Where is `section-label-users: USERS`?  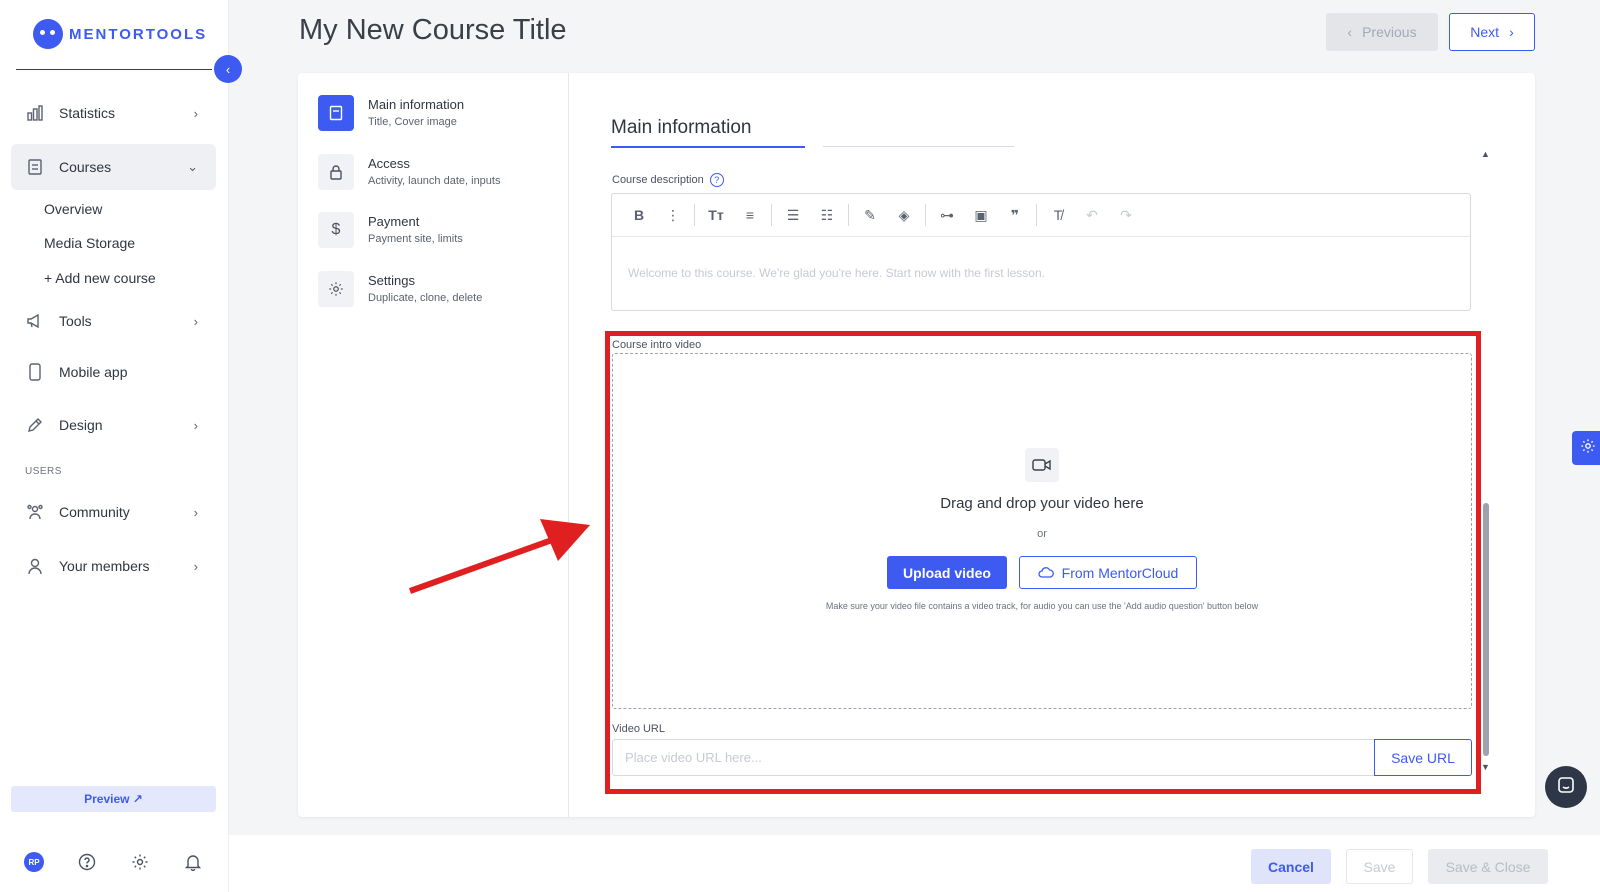
section-label-users: USERS is located at coordinates (43, 471).